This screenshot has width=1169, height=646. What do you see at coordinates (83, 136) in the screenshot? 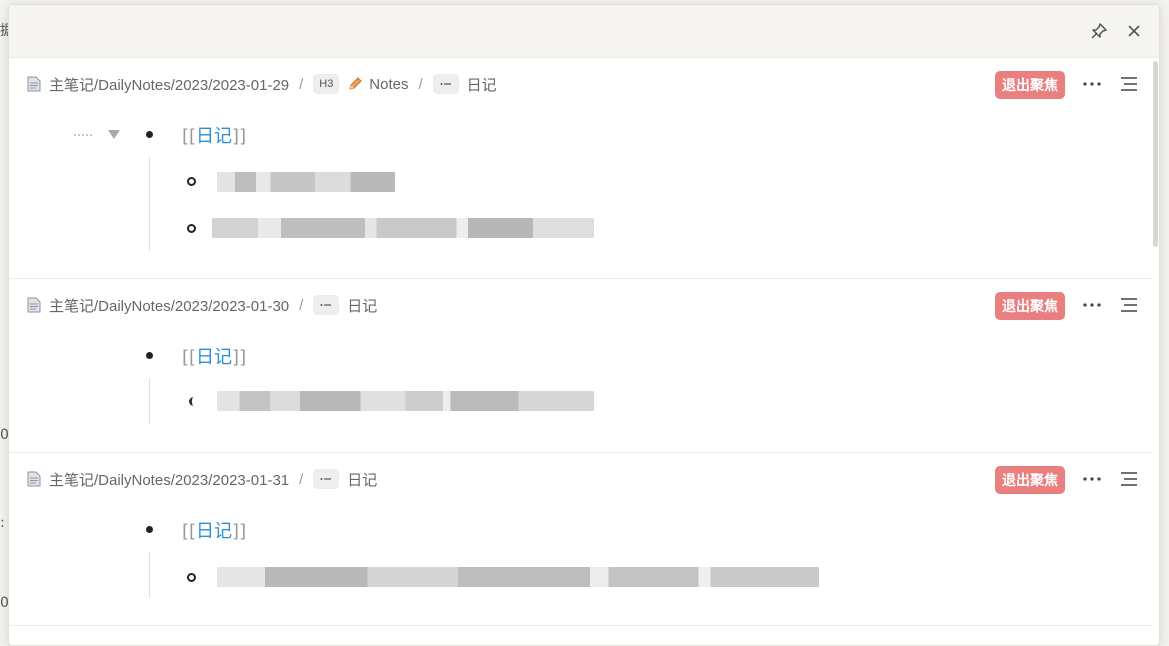
I see `drag-handle-icon` at bounding box center [83, 136].